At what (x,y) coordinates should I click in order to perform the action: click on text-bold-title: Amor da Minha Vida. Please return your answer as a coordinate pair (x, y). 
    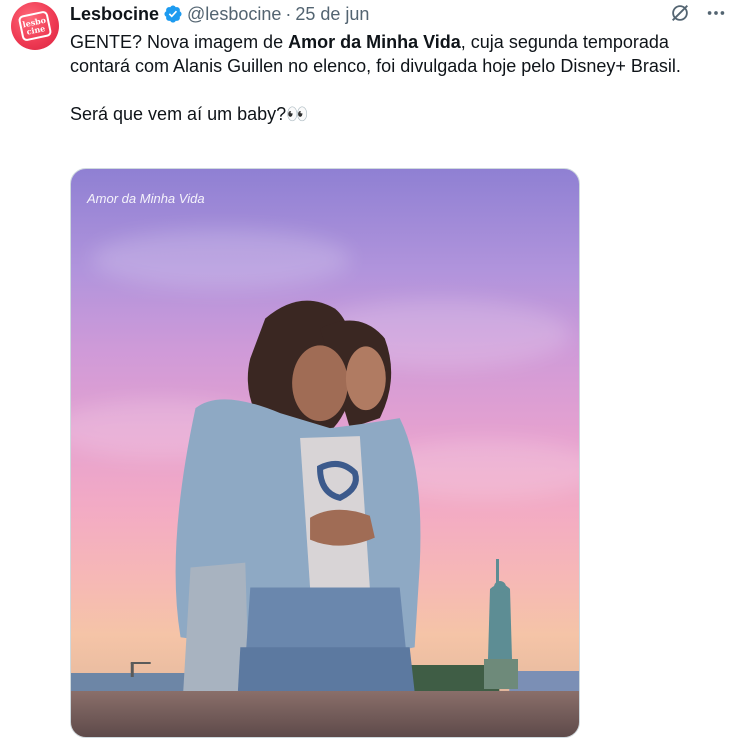
    Looking at the image, I should click on (374, 42).